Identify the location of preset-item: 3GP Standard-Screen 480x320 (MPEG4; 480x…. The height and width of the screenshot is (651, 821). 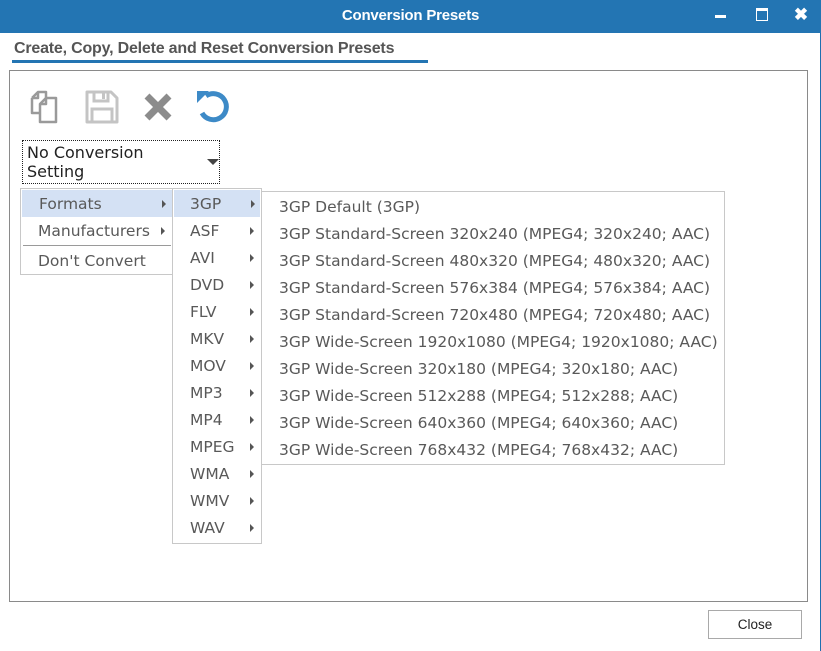
(493, 260).